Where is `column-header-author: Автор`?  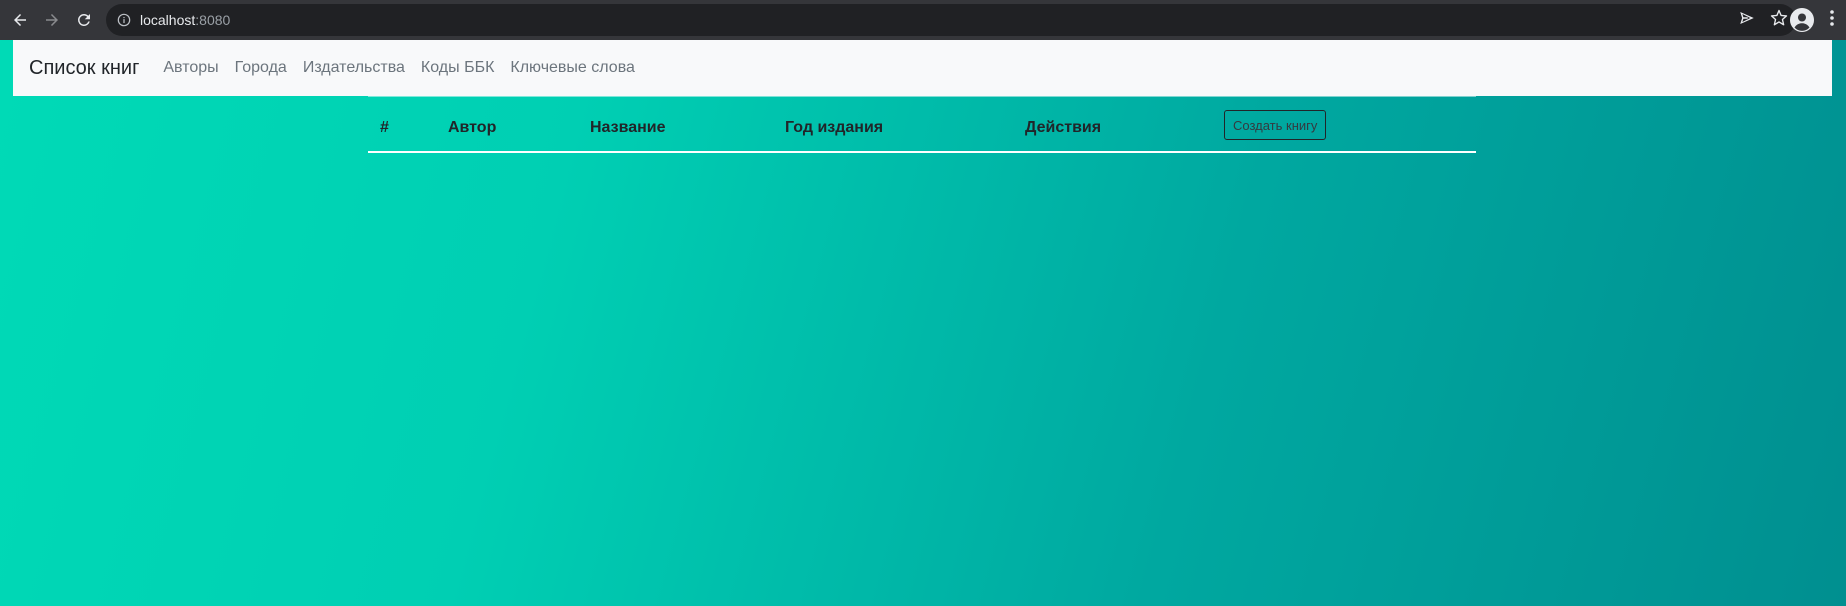 column-header-author: Автор is located at coordinates (472, 127).